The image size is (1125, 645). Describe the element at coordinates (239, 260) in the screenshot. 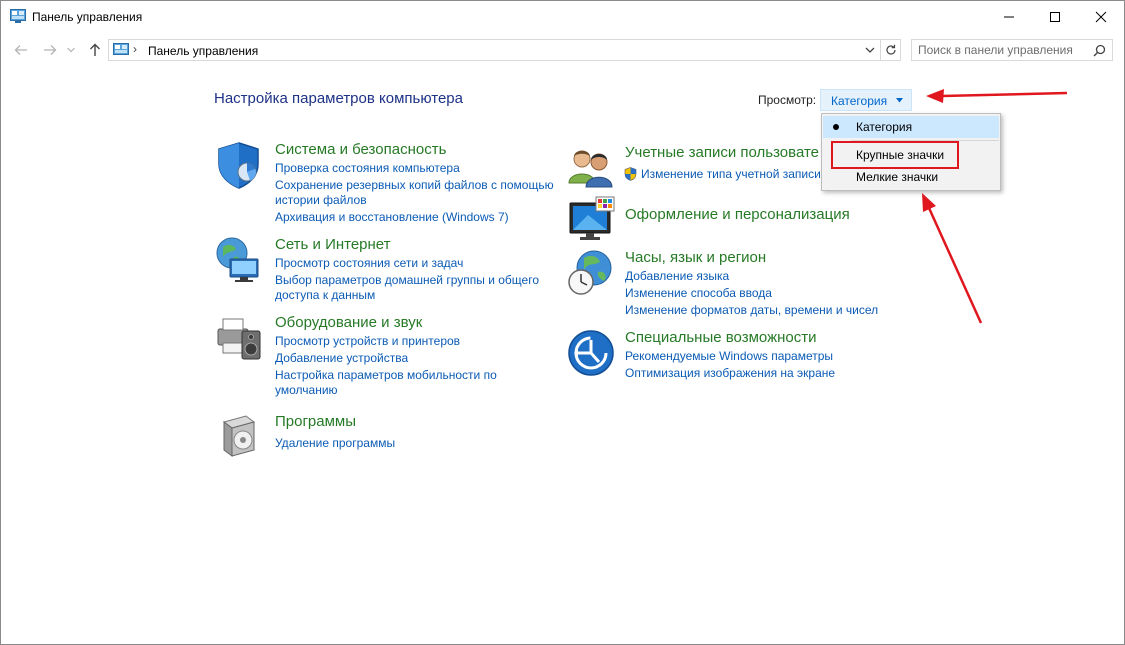

I see `network-globe-icon` at that location.